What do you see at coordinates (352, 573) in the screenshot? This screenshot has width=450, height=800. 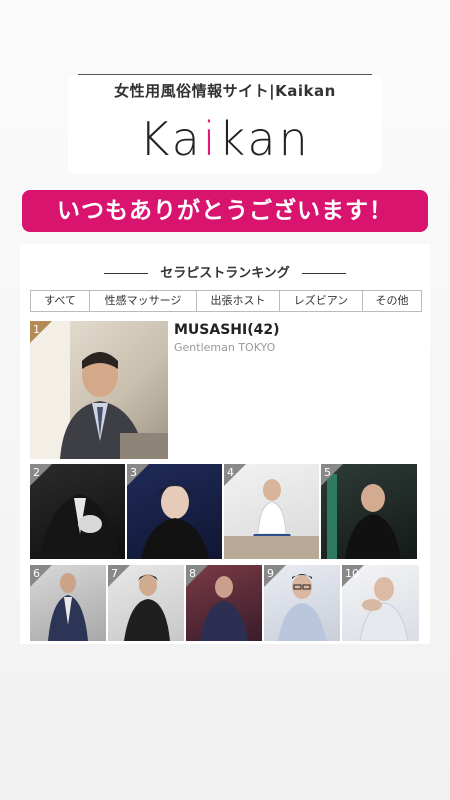 I see `rank-10-number: 10` at bounding box center [352, 573].